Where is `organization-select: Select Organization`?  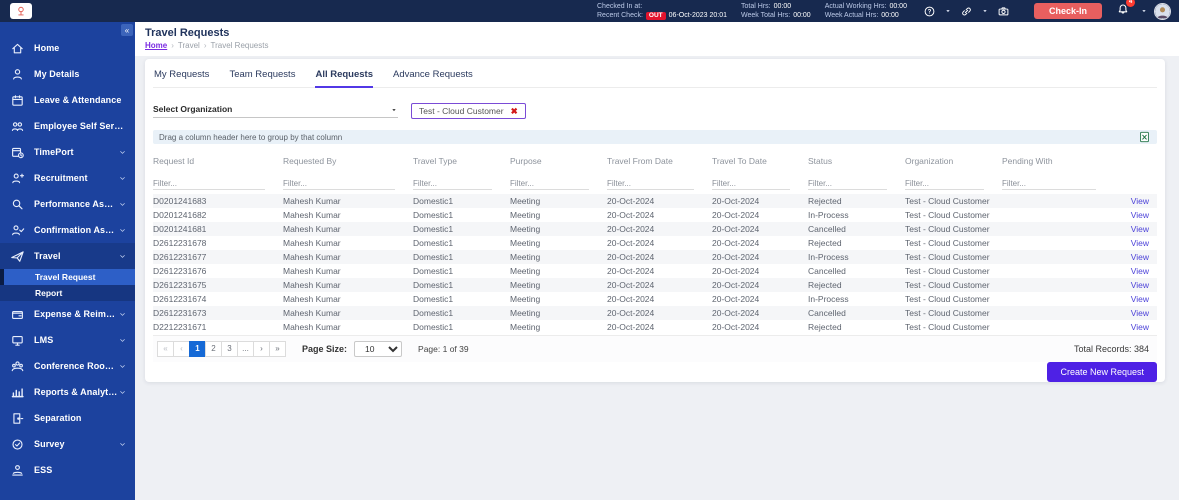 organization-select: Select Organization is located at coordinates (275, 111).